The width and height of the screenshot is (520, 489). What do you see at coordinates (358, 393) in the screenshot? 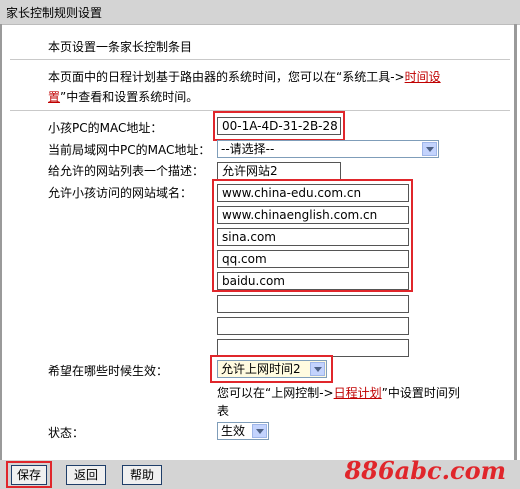
I see `schedule-plan-link: 日程计划` at bounding box center [358, 393].